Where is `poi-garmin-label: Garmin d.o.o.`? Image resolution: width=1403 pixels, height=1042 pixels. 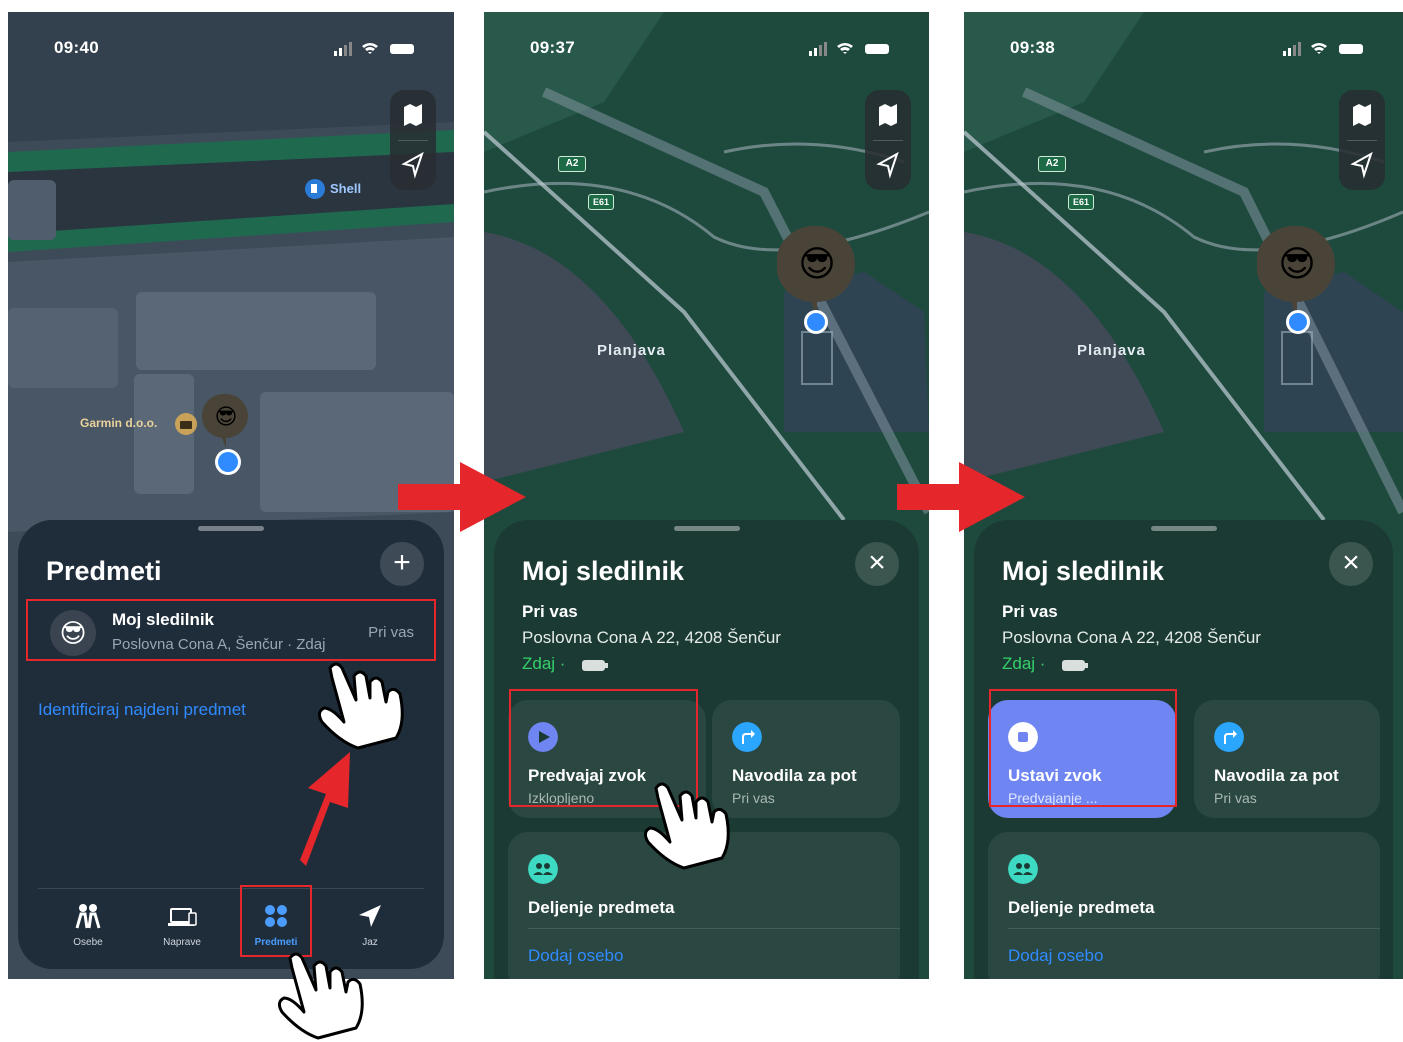
poi-garmin-label: Garmin d.o.o. is located at coordinates (119, 423).